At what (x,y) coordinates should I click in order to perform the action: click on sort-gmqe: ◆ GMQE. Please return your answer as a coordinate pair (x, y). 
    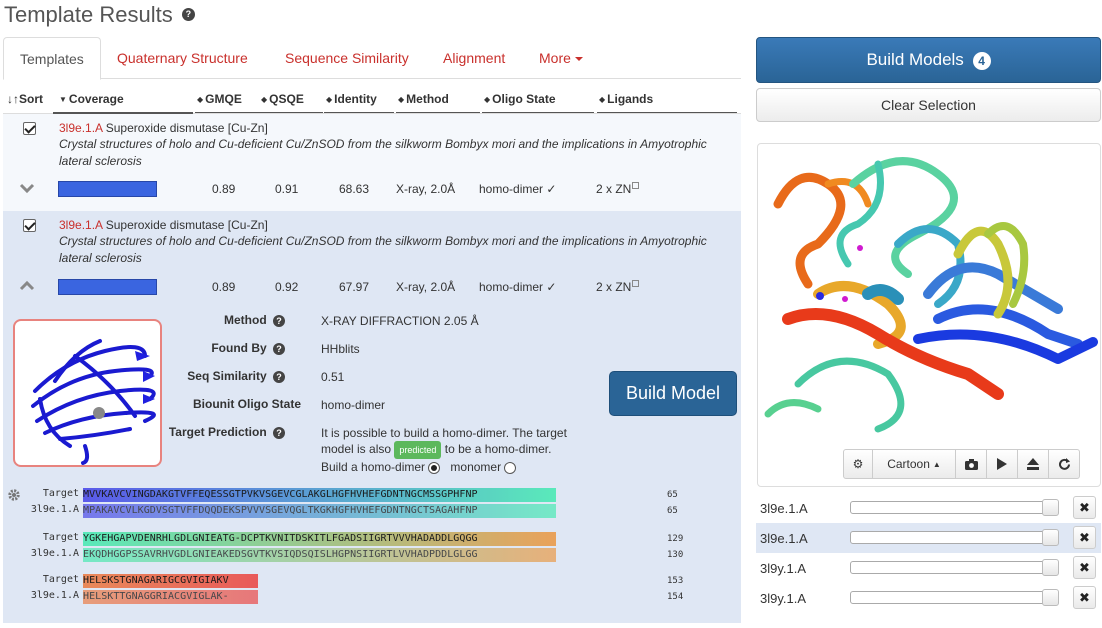
    Looking at the image, I should click on (219, 99).